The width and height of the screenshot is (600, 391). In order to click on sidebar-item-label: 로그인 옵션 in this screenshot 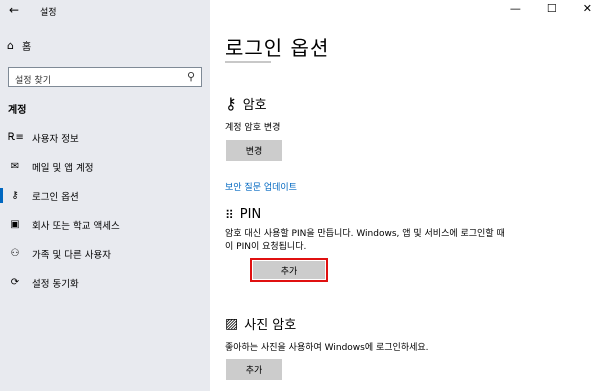, I will do `click(55, 197)`.